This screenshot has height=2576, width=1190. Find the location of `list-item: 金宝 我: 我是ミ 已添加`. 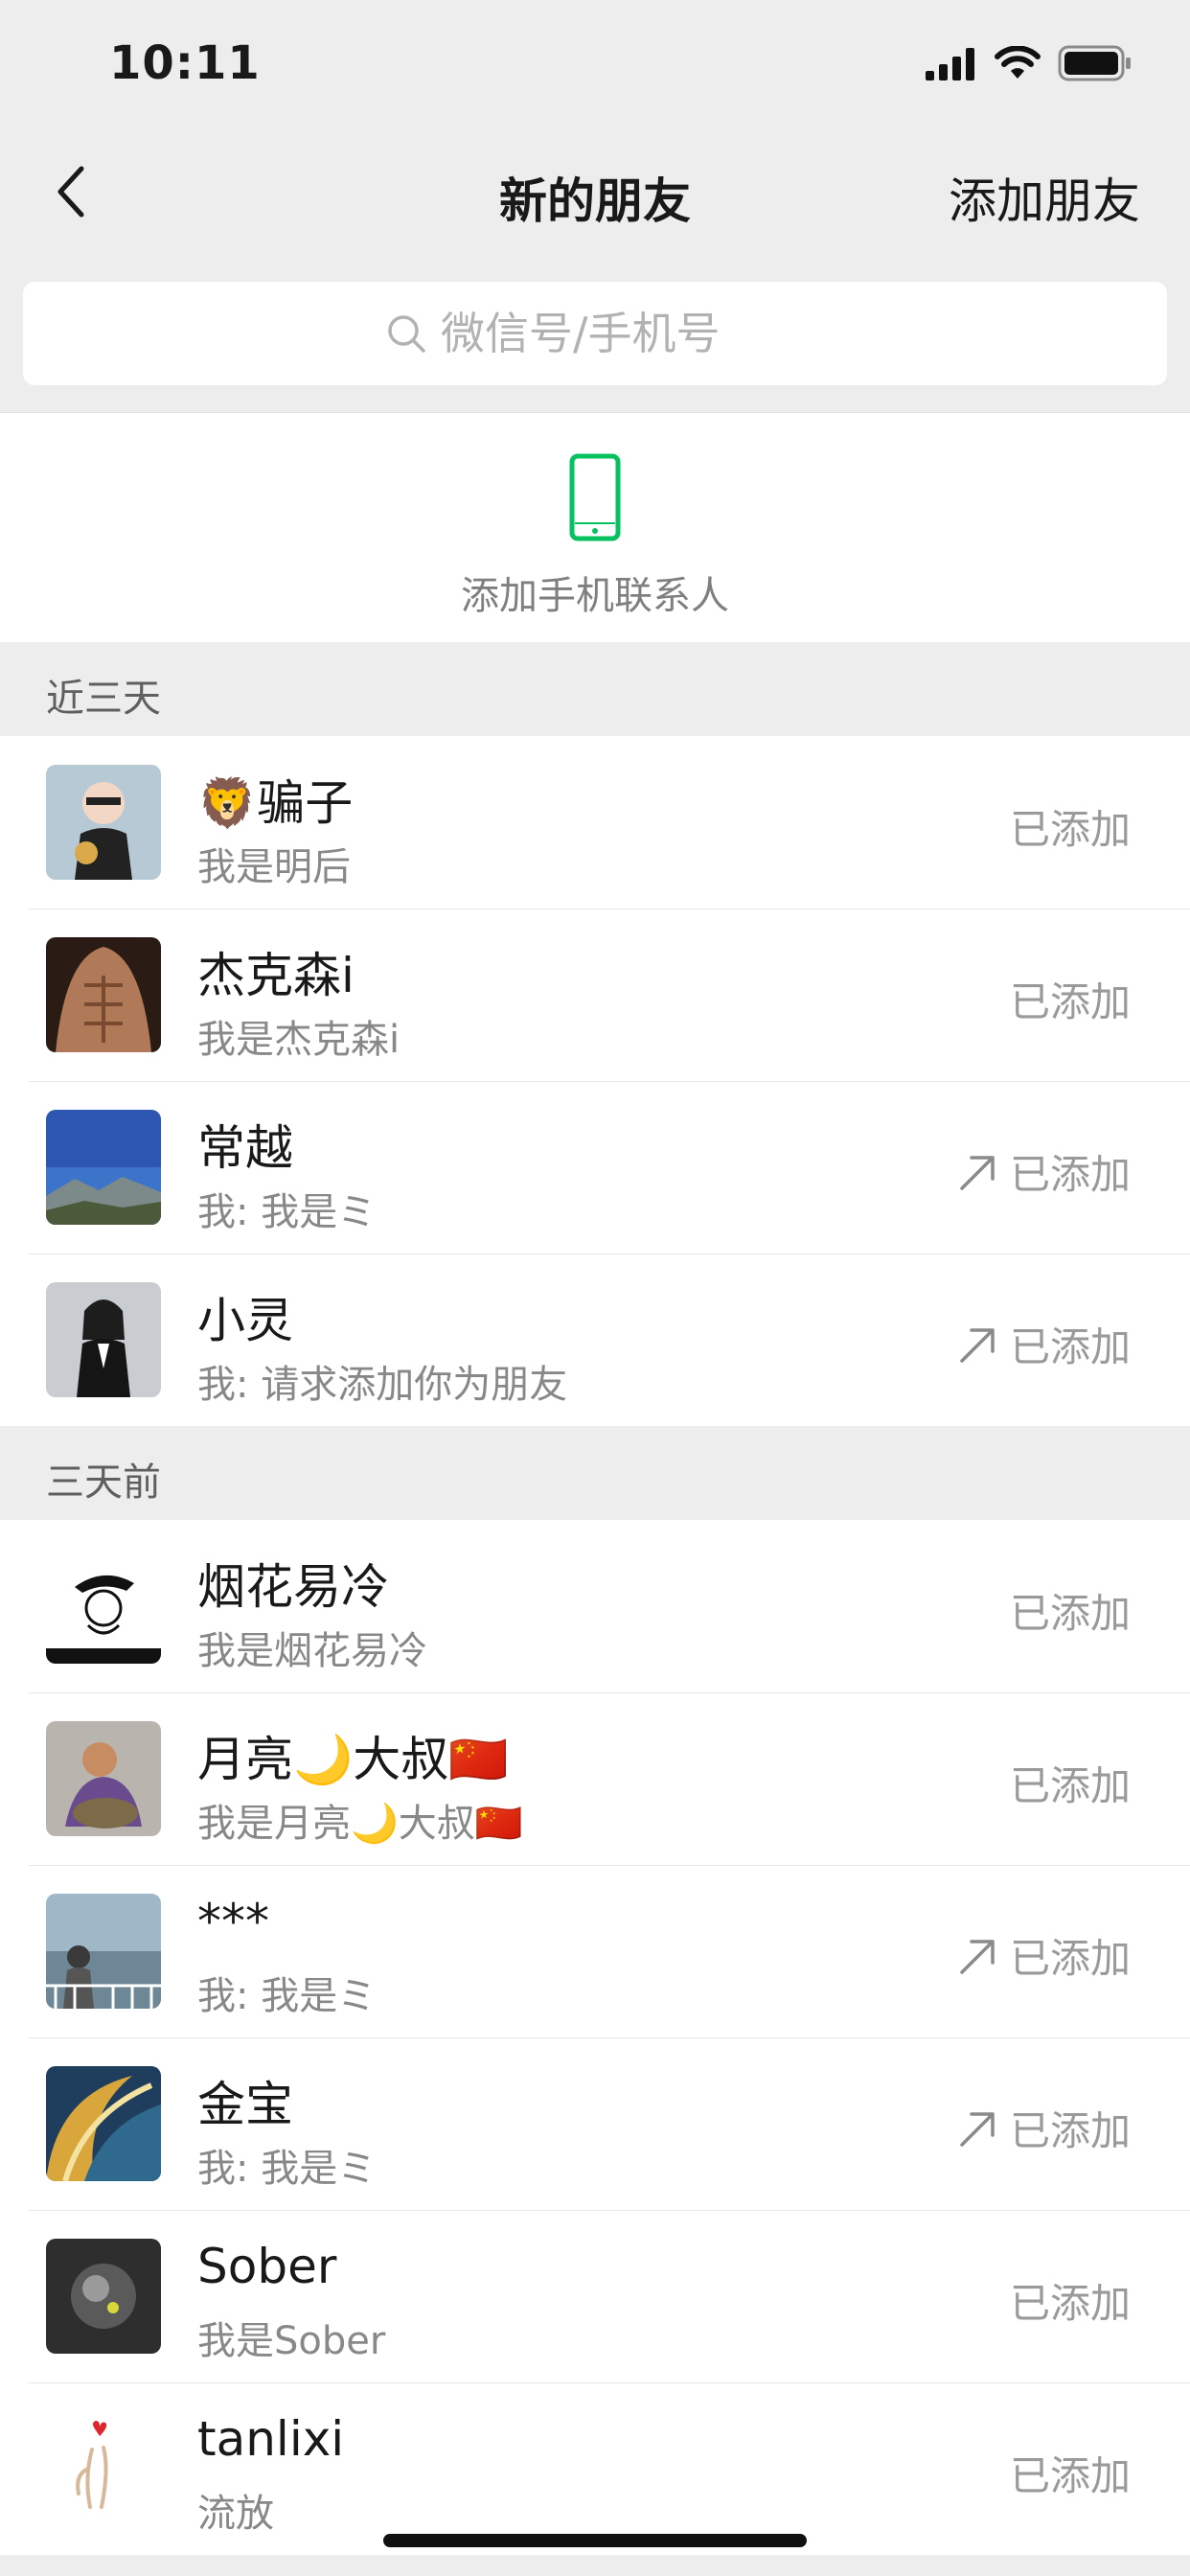

list-item: 金宝 我: 我是ミ 已添加 is located at coordinates (595, 2123).